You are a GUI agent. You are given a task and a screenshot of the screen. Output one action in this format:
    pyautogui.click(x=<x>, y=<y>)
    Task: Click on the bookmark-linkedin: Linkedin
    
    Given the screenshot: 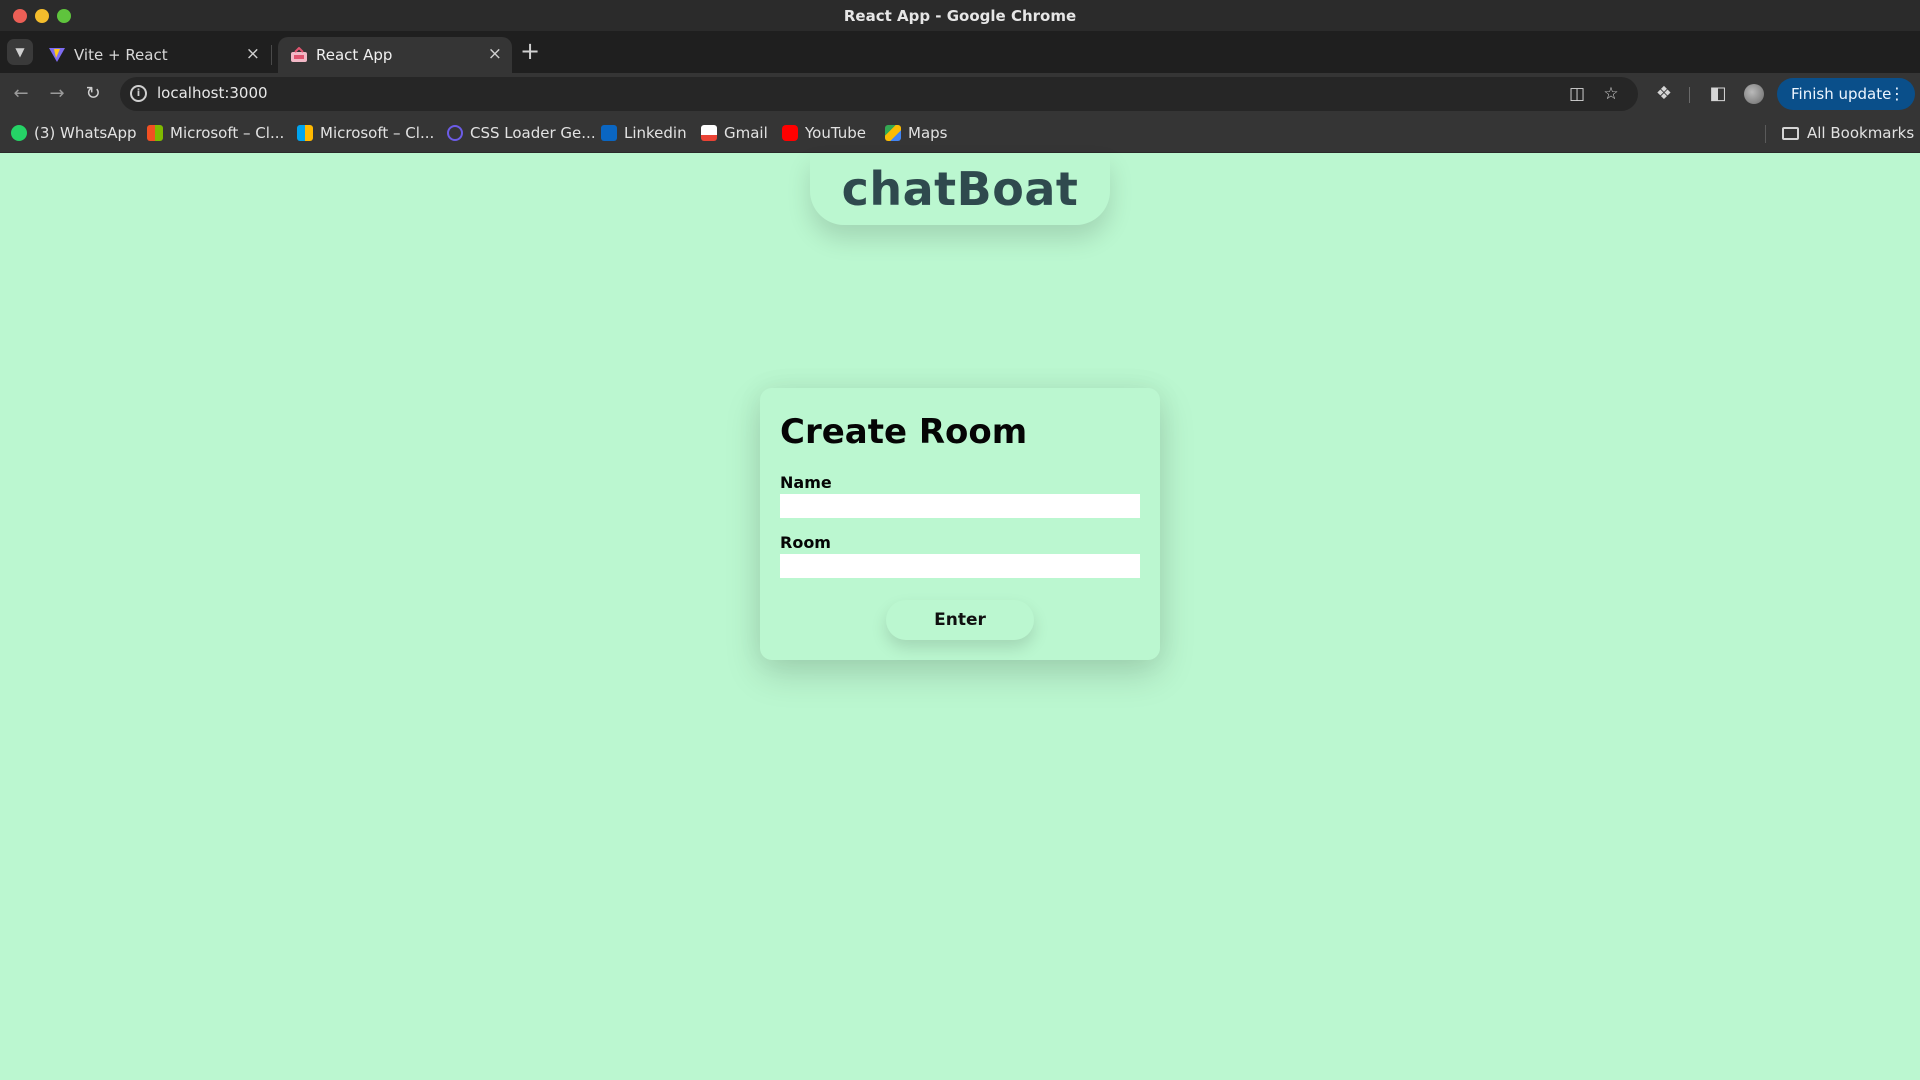 What is the action you would take?
    pyautogui.click(x=644, y=134)
    